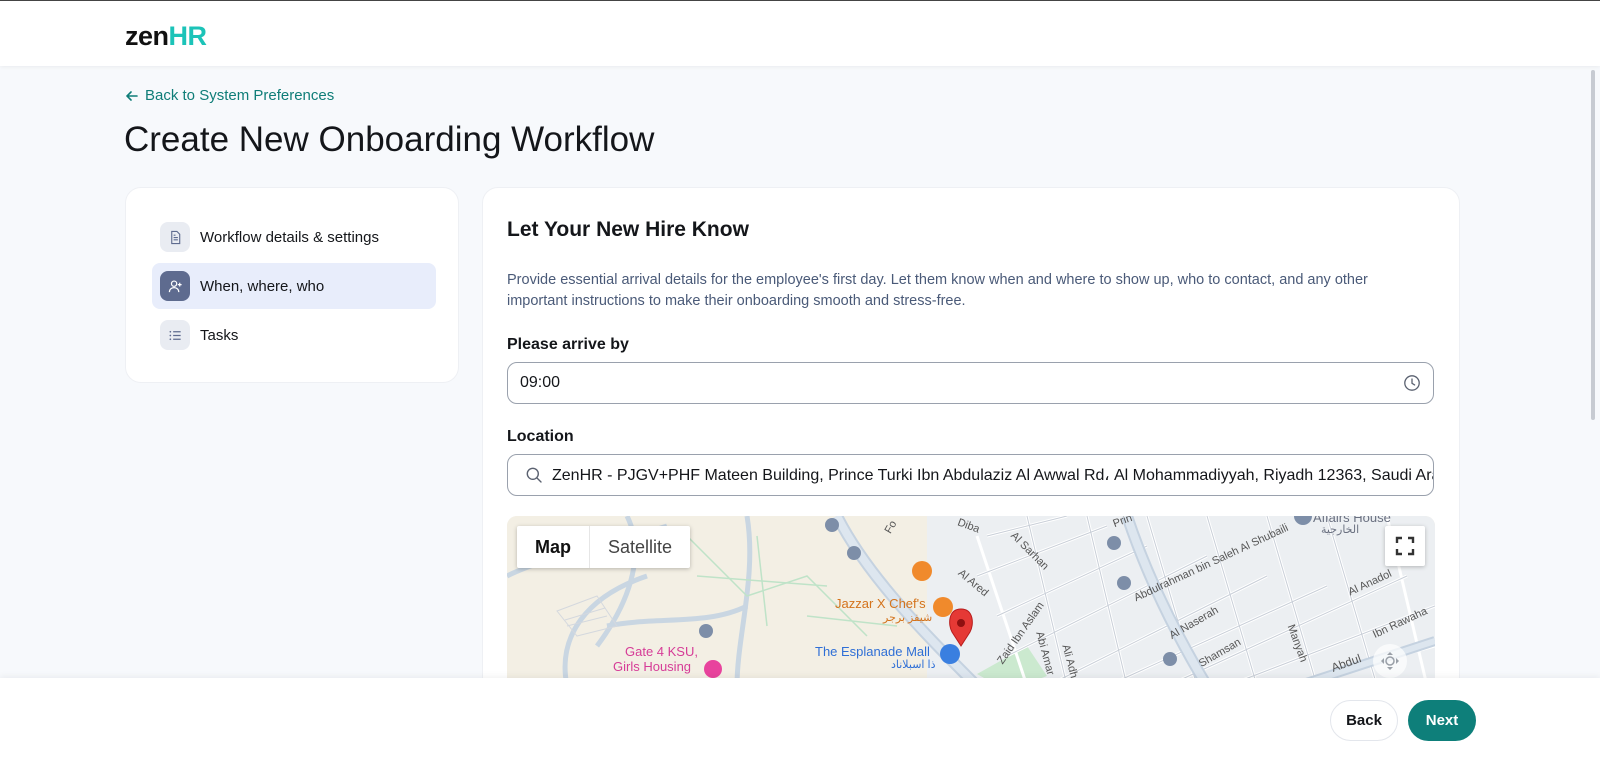  I want to click on step-label: Workflow details & settings, so click(289, 237).